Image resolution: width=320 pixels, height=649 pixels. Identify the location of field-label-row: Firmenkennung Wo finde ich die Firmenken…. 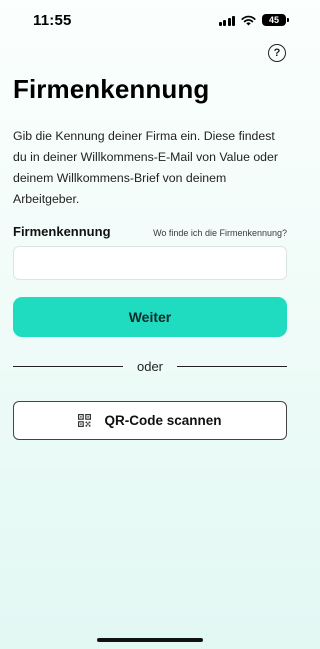
(150, 231).